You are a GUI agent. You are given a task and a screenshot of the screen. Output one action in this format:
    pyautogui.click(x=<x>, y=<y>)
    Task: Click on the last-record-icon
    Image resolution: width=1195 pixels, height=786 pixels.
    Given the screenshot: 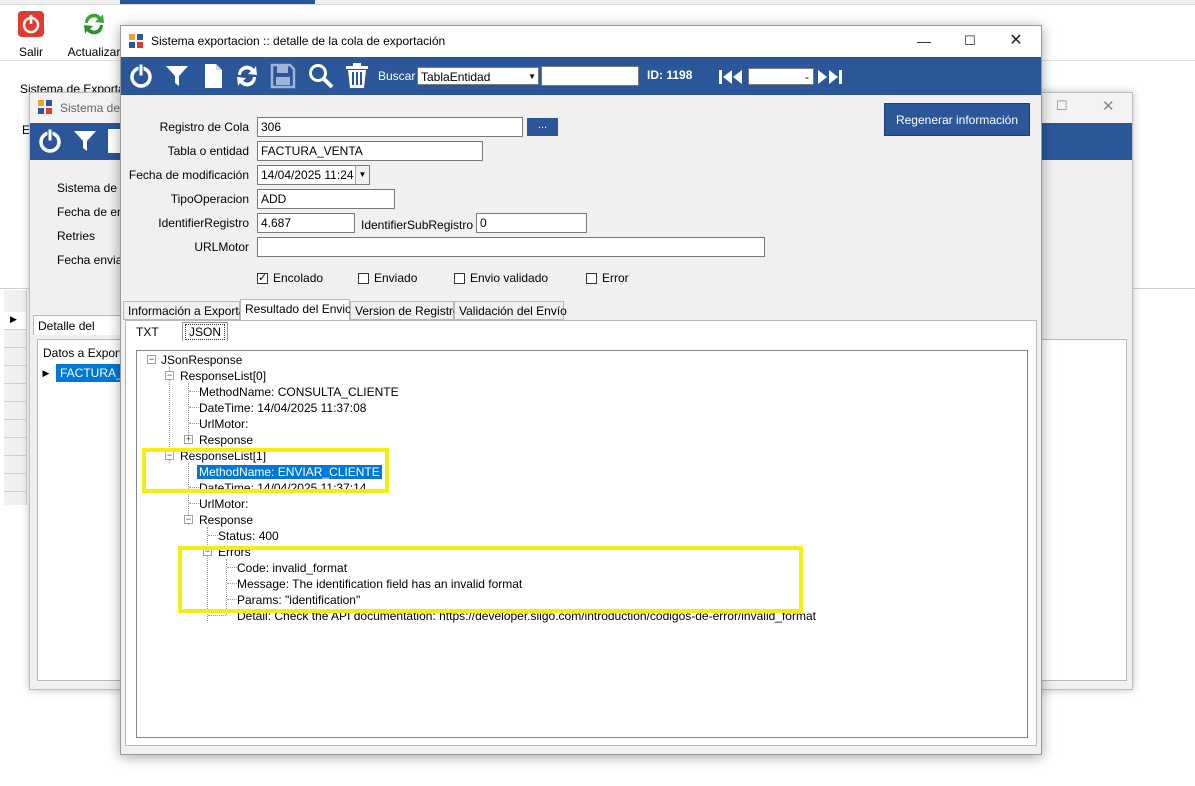 What is the action you would take?
    pyautogui.click(x=831, y=77)
    